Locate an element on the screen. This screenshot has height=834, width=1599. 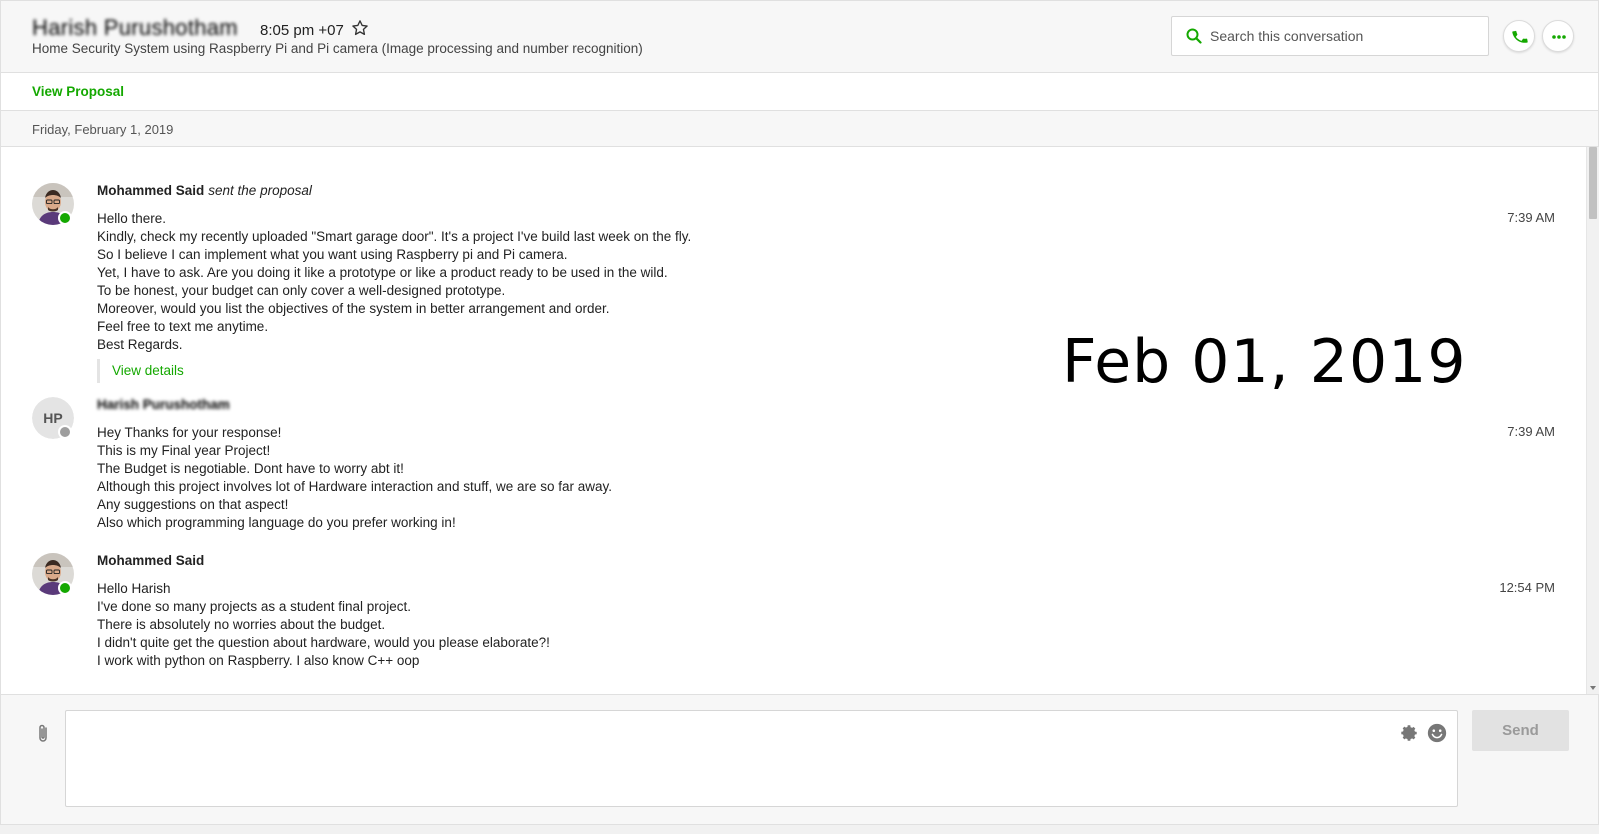
sender-name: Harish Purushotham is located at coordinates (163, 404).